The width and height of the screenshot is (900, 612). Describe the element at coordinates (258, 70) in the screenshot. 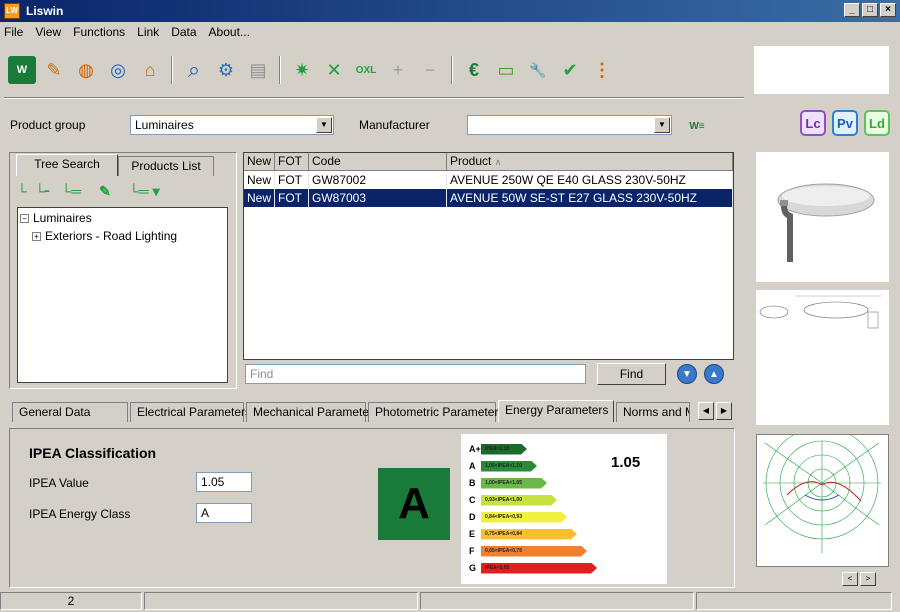

I see `document-icon: ▤` at that location.